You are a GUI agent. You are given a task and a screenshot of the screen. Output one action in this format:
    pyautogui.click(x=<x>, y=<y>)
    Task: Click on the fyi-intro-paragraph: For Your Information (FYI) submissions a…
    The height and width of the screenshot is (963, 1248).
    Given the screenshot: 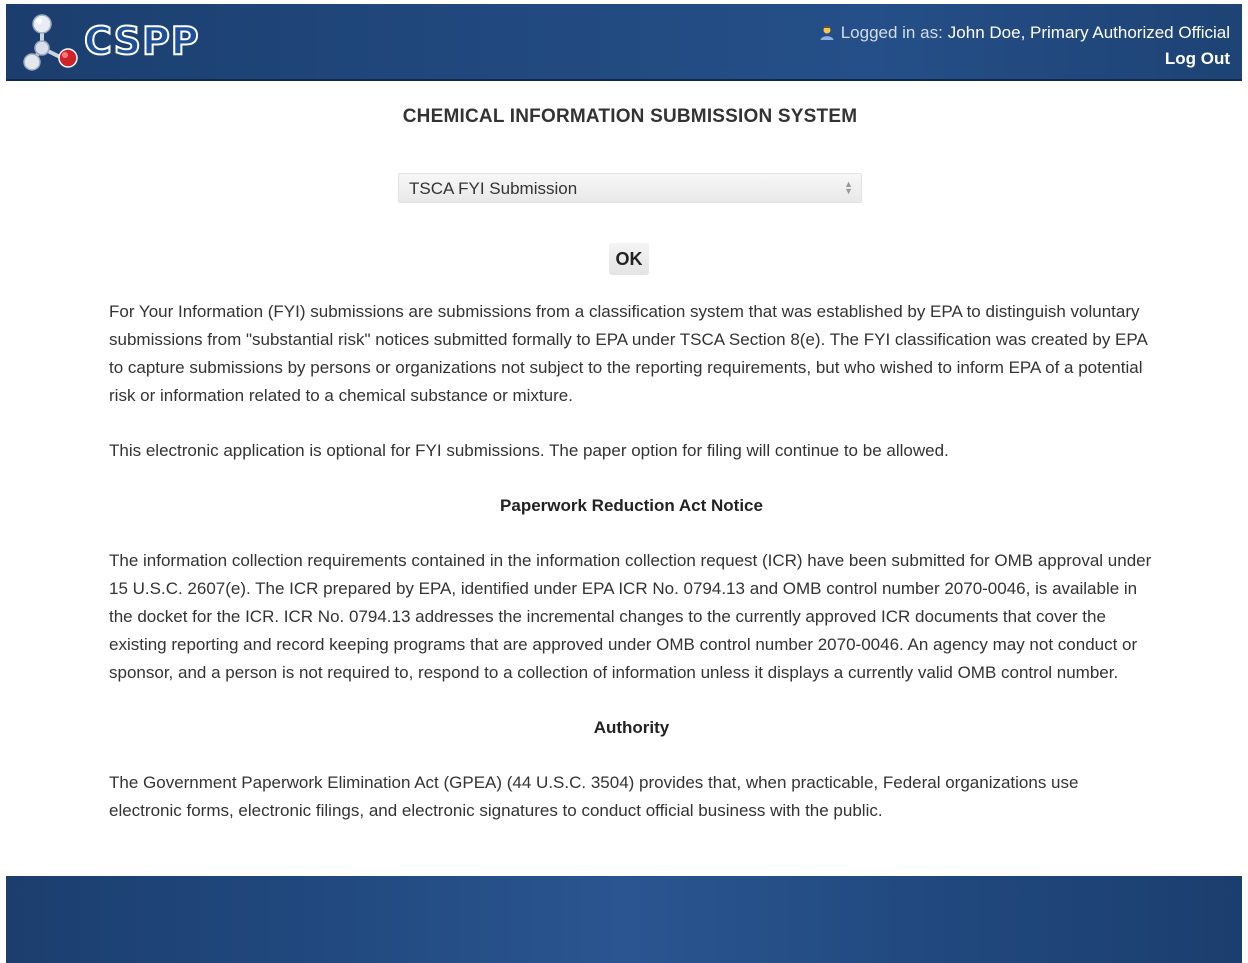 What is the action you would take?
    pyautogui.click(x=628, y=353)
    